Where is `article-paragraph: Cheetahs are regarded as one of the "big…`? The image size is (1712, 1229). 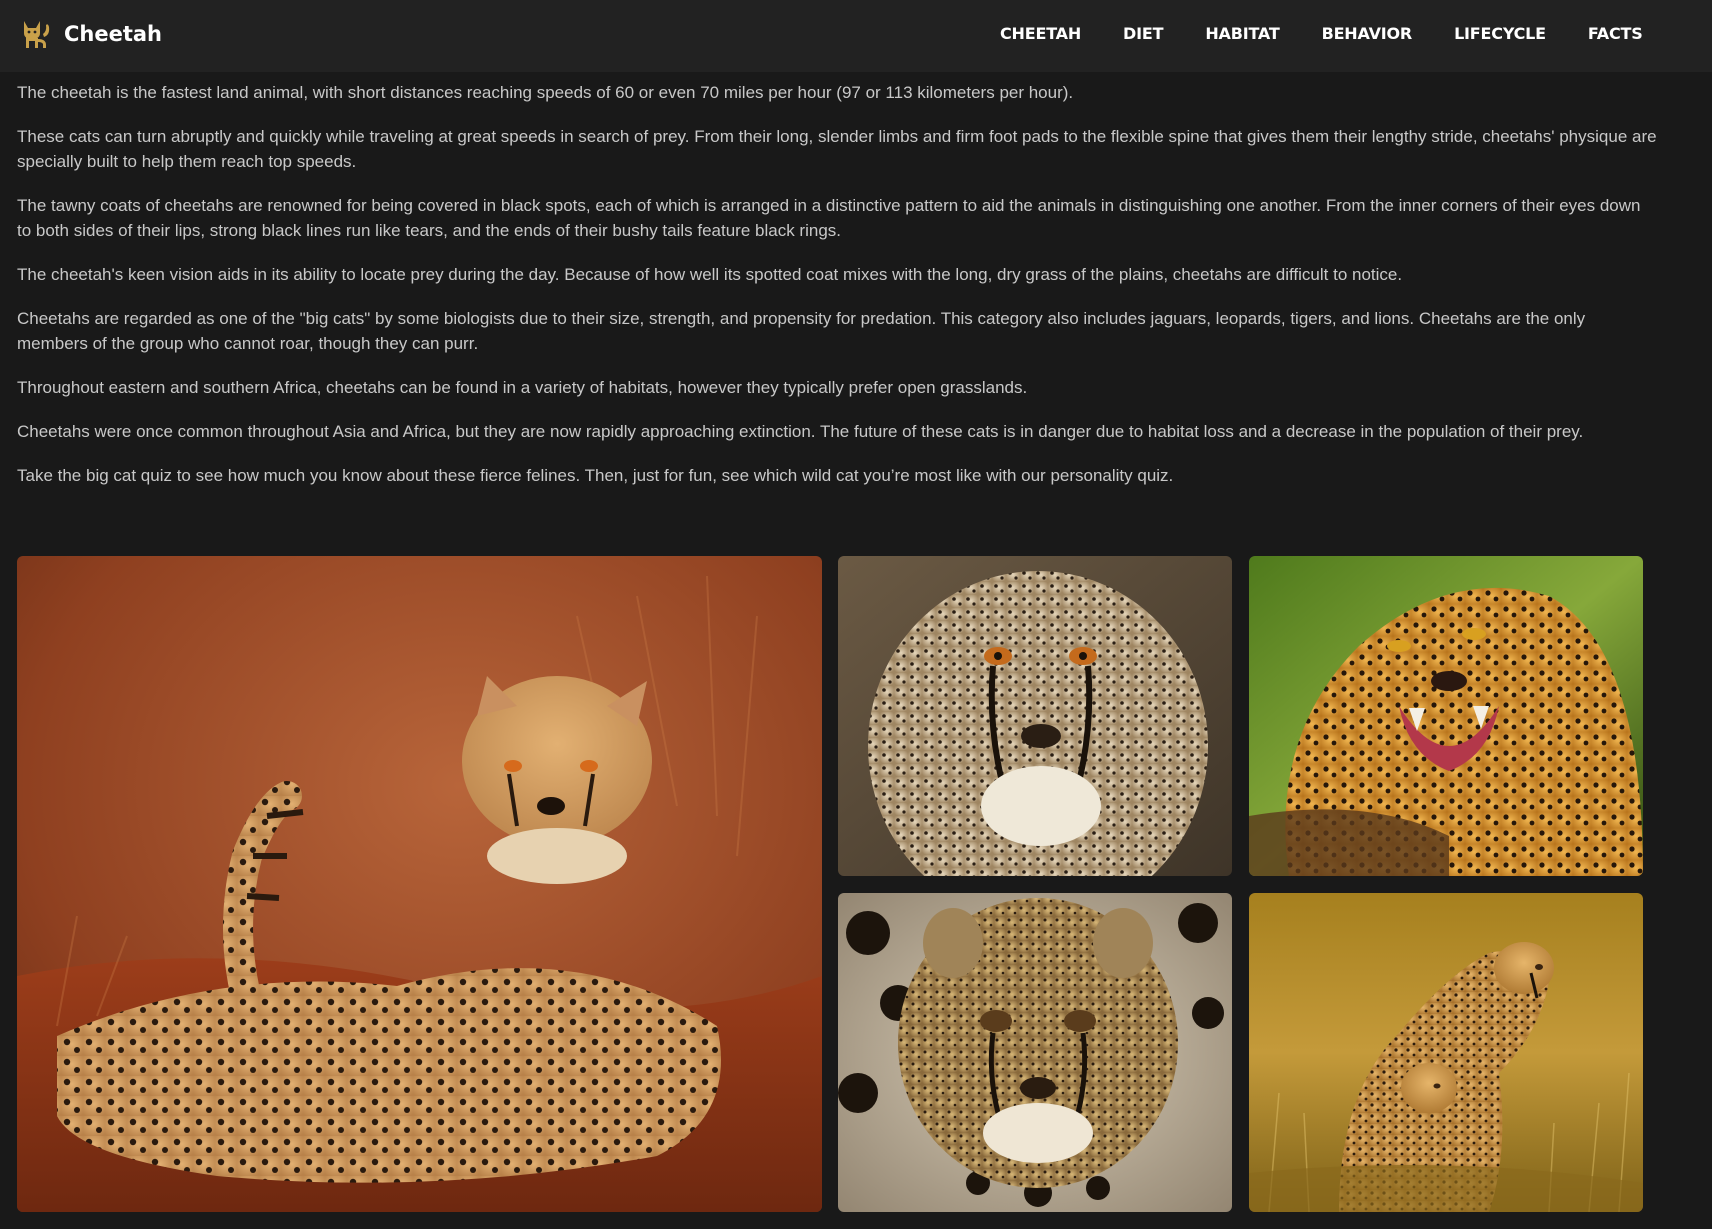 article-paragraph: Cheetahs are regarded as one of the "big… is located at coordinates (801, 331).